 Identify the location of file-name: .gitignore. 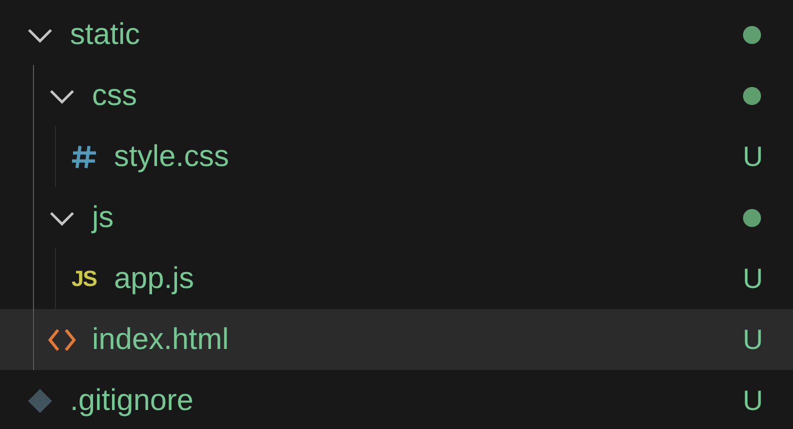
(132, 401).